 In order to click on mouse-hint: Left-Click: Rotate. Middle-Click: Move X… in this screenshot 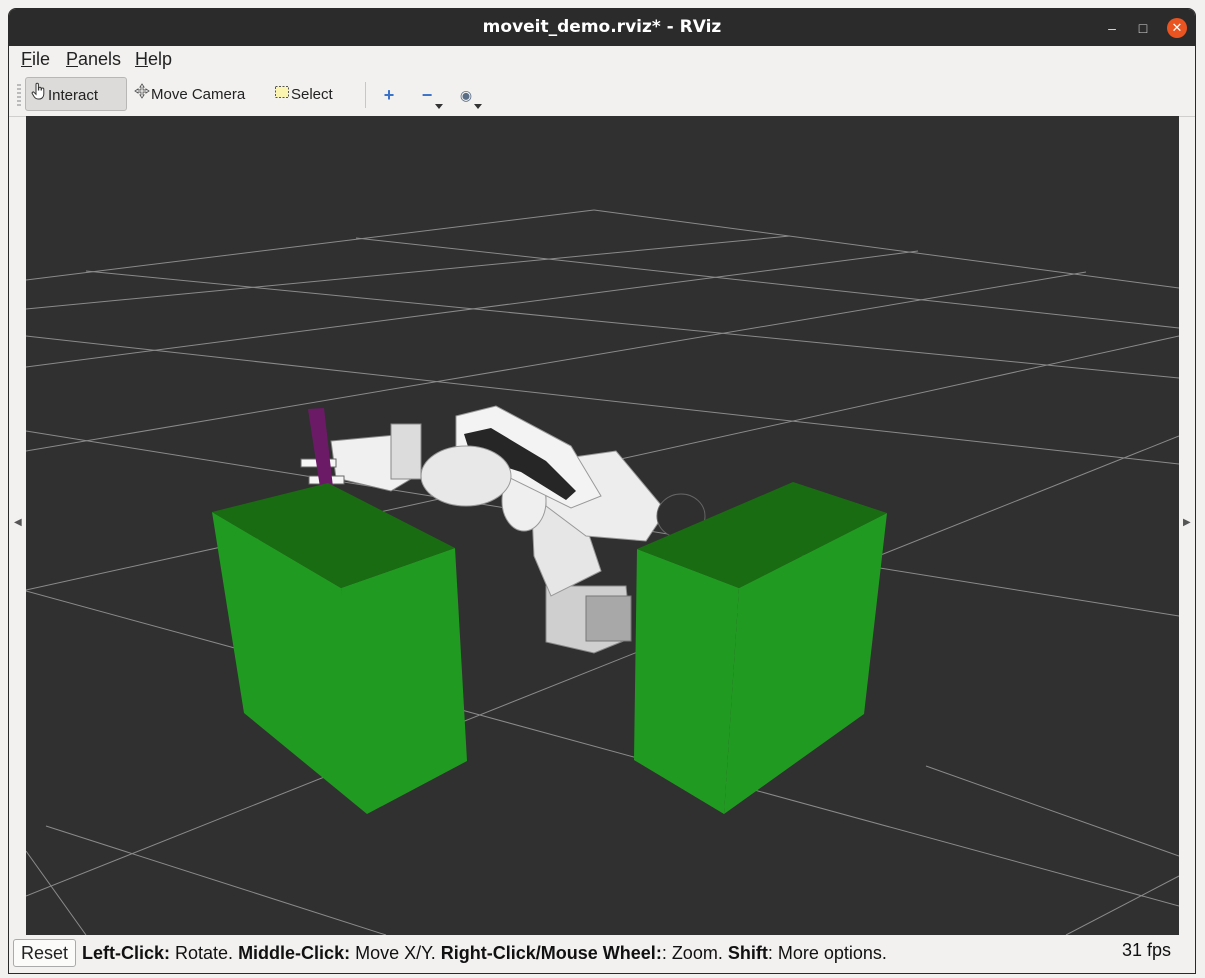, I will do `click(484, 953)`.